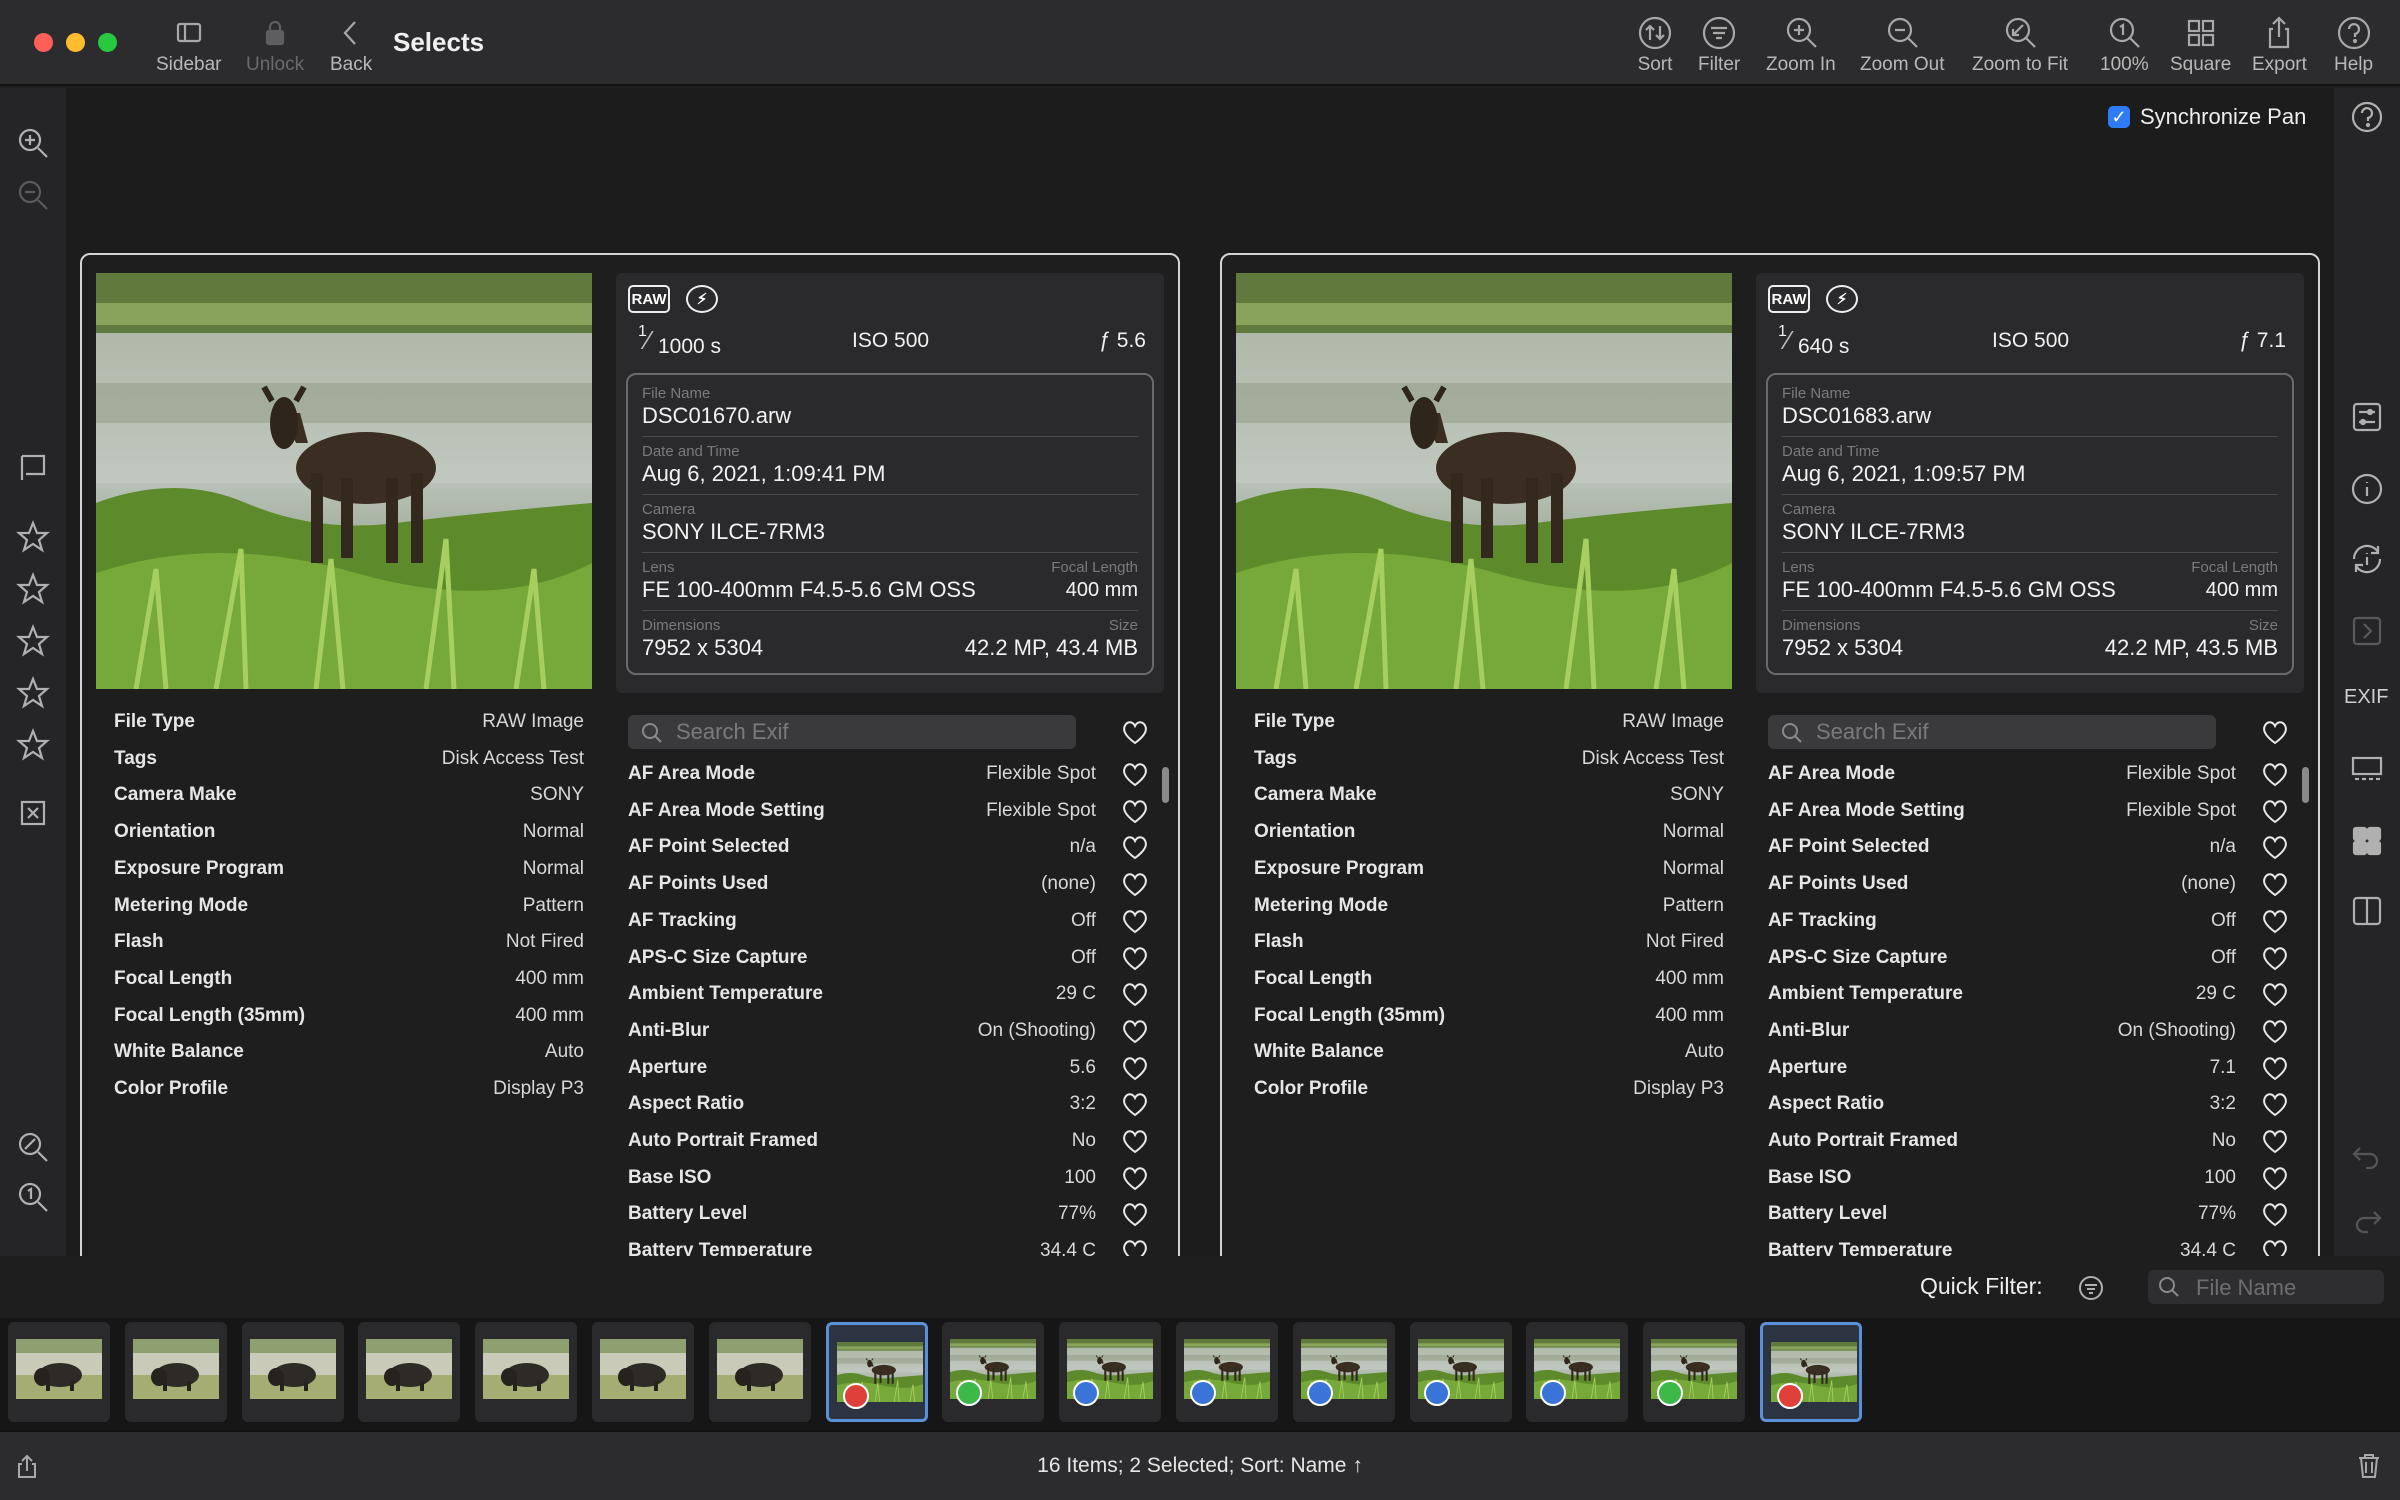 The height and width of the screenshot is (1500, 2400). Describe the element at coordinates (33, 467) in the screenshot. I see `flag-icon` at that location.